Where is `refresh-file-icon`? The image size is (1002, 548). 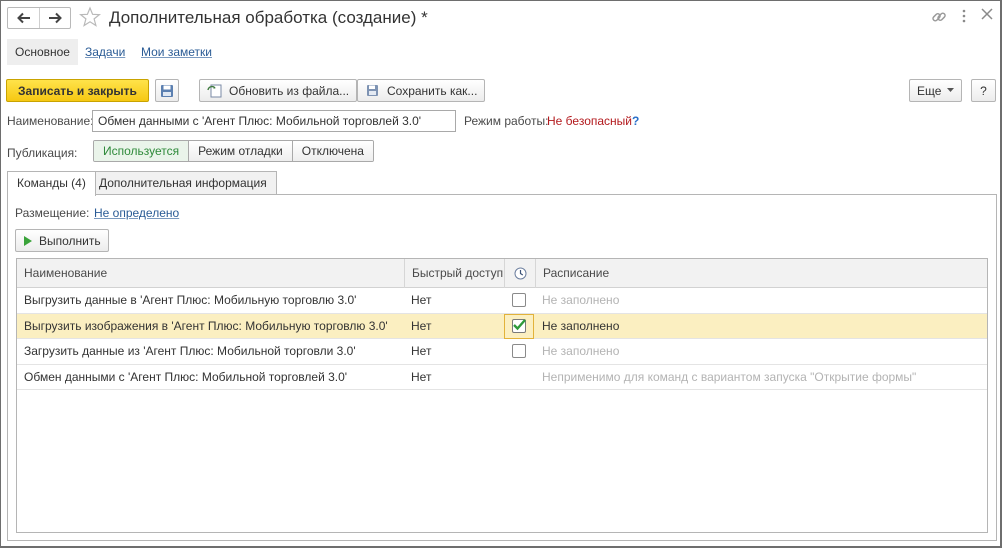
refresh-file-icon is located at coordinates (214, 90).